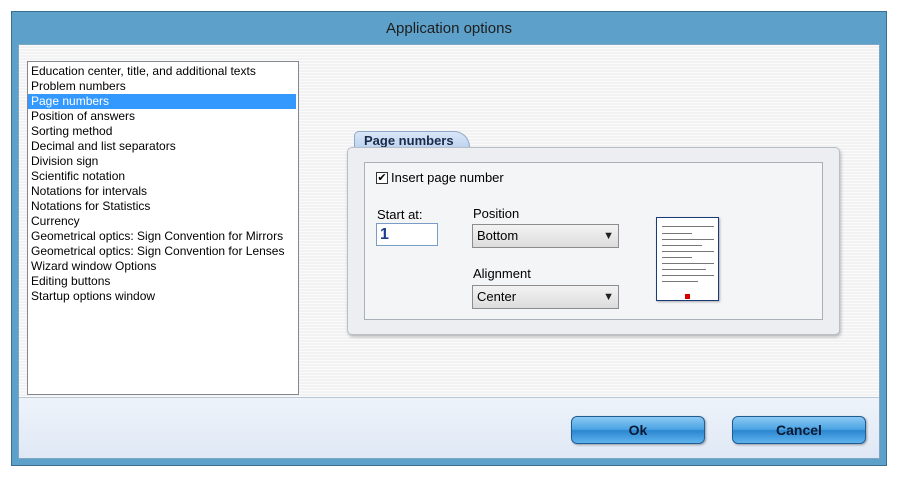  What do you see at coordinates (163, 116) in the screenshot?
I see `list-item: Position of answers` at bounding box center [163, 116].